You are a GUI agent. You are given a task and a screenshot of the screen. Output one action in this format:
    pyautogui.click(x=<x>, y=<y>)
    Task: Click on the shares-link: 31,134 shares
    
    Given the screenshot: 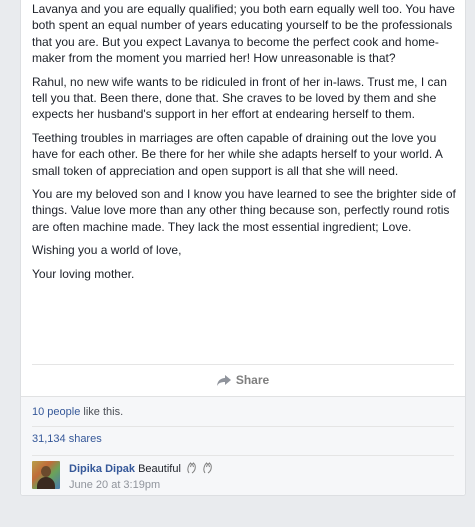 What is the action you would take?
    pyautogui.click(x=67, y=439)
    